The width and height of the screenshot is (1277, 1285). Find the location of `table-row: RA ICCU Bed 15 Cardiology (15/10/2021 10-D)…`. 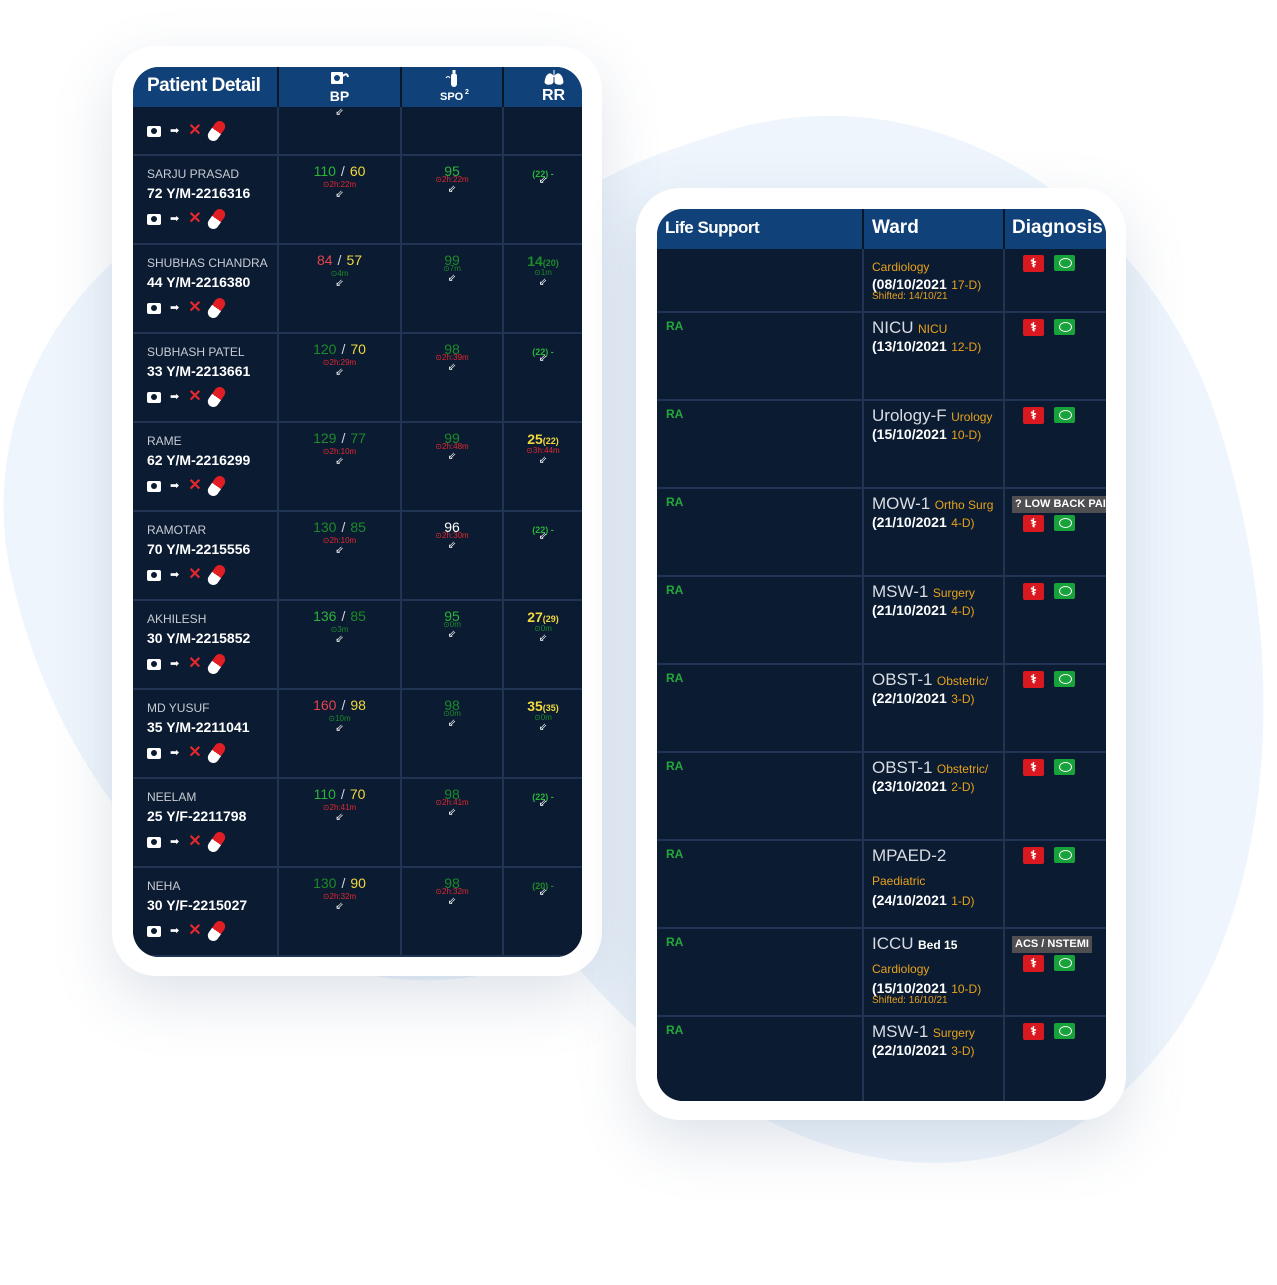

table-row: RA ICCU Bed 15 Cardiology (15/10/2021 10-D)… is located at coordinates (881, 973).